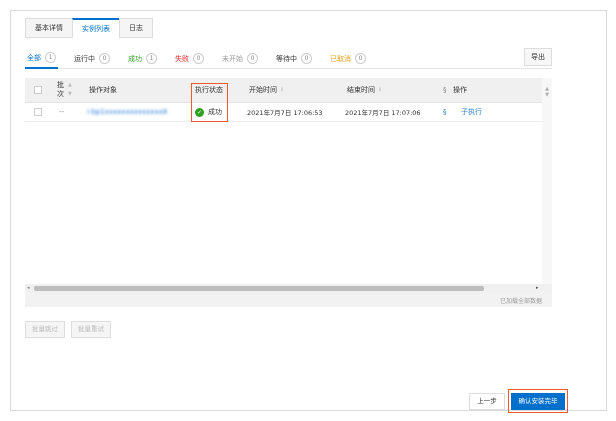 Image resolution: width=616 pixels, height=421 pixels. I want to click on header-label: 结束时间, so click(361, 90).